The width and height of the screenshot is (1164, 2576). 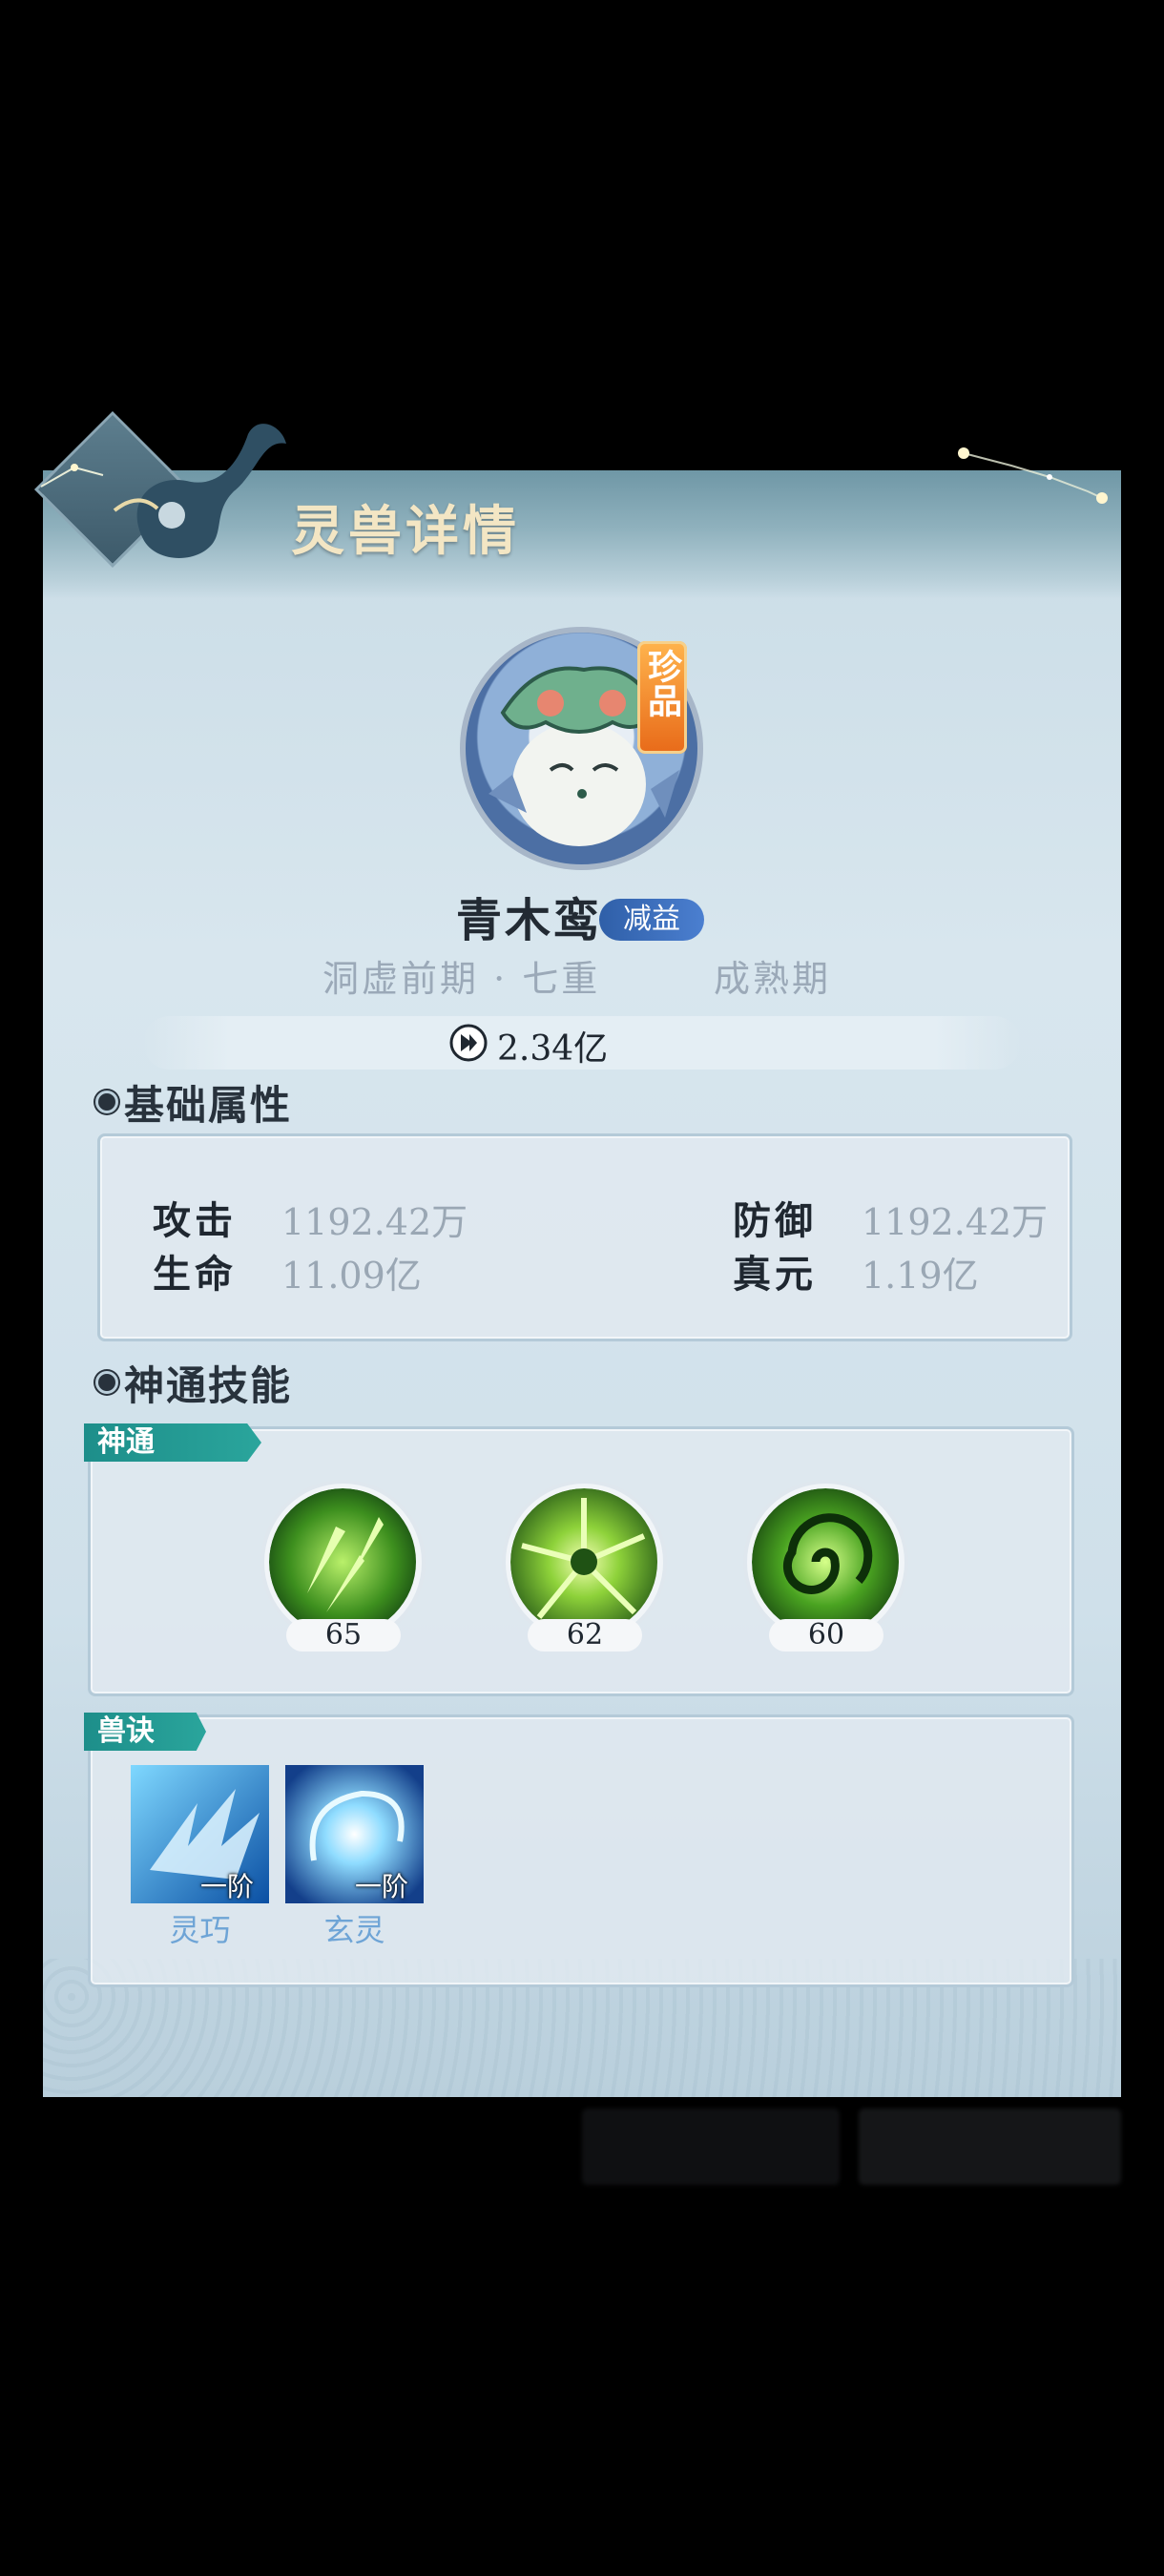 What do you see at coordinates (583, 1561) in the screenshot?
I see `green-burst-skill-icon` at bounding box center [583, 1561].